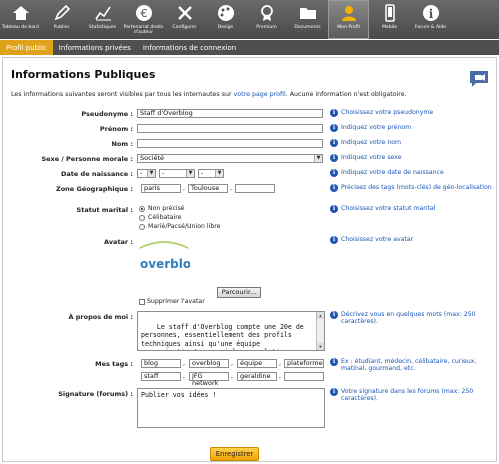  What do you see at coordinates (152, 158) in the screenshot?
I see `sexe-value: Société` at bounding box center [152, 158].